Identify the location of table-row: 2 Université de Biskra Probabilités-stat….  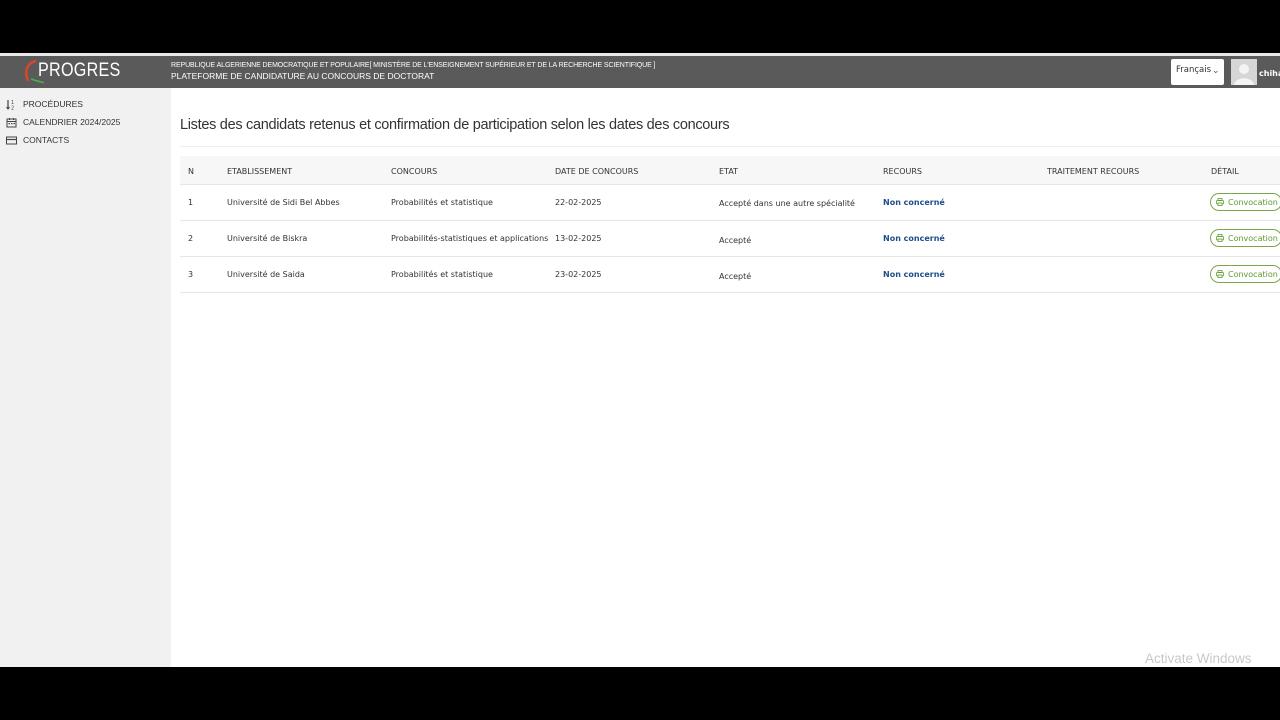
(730, 239).